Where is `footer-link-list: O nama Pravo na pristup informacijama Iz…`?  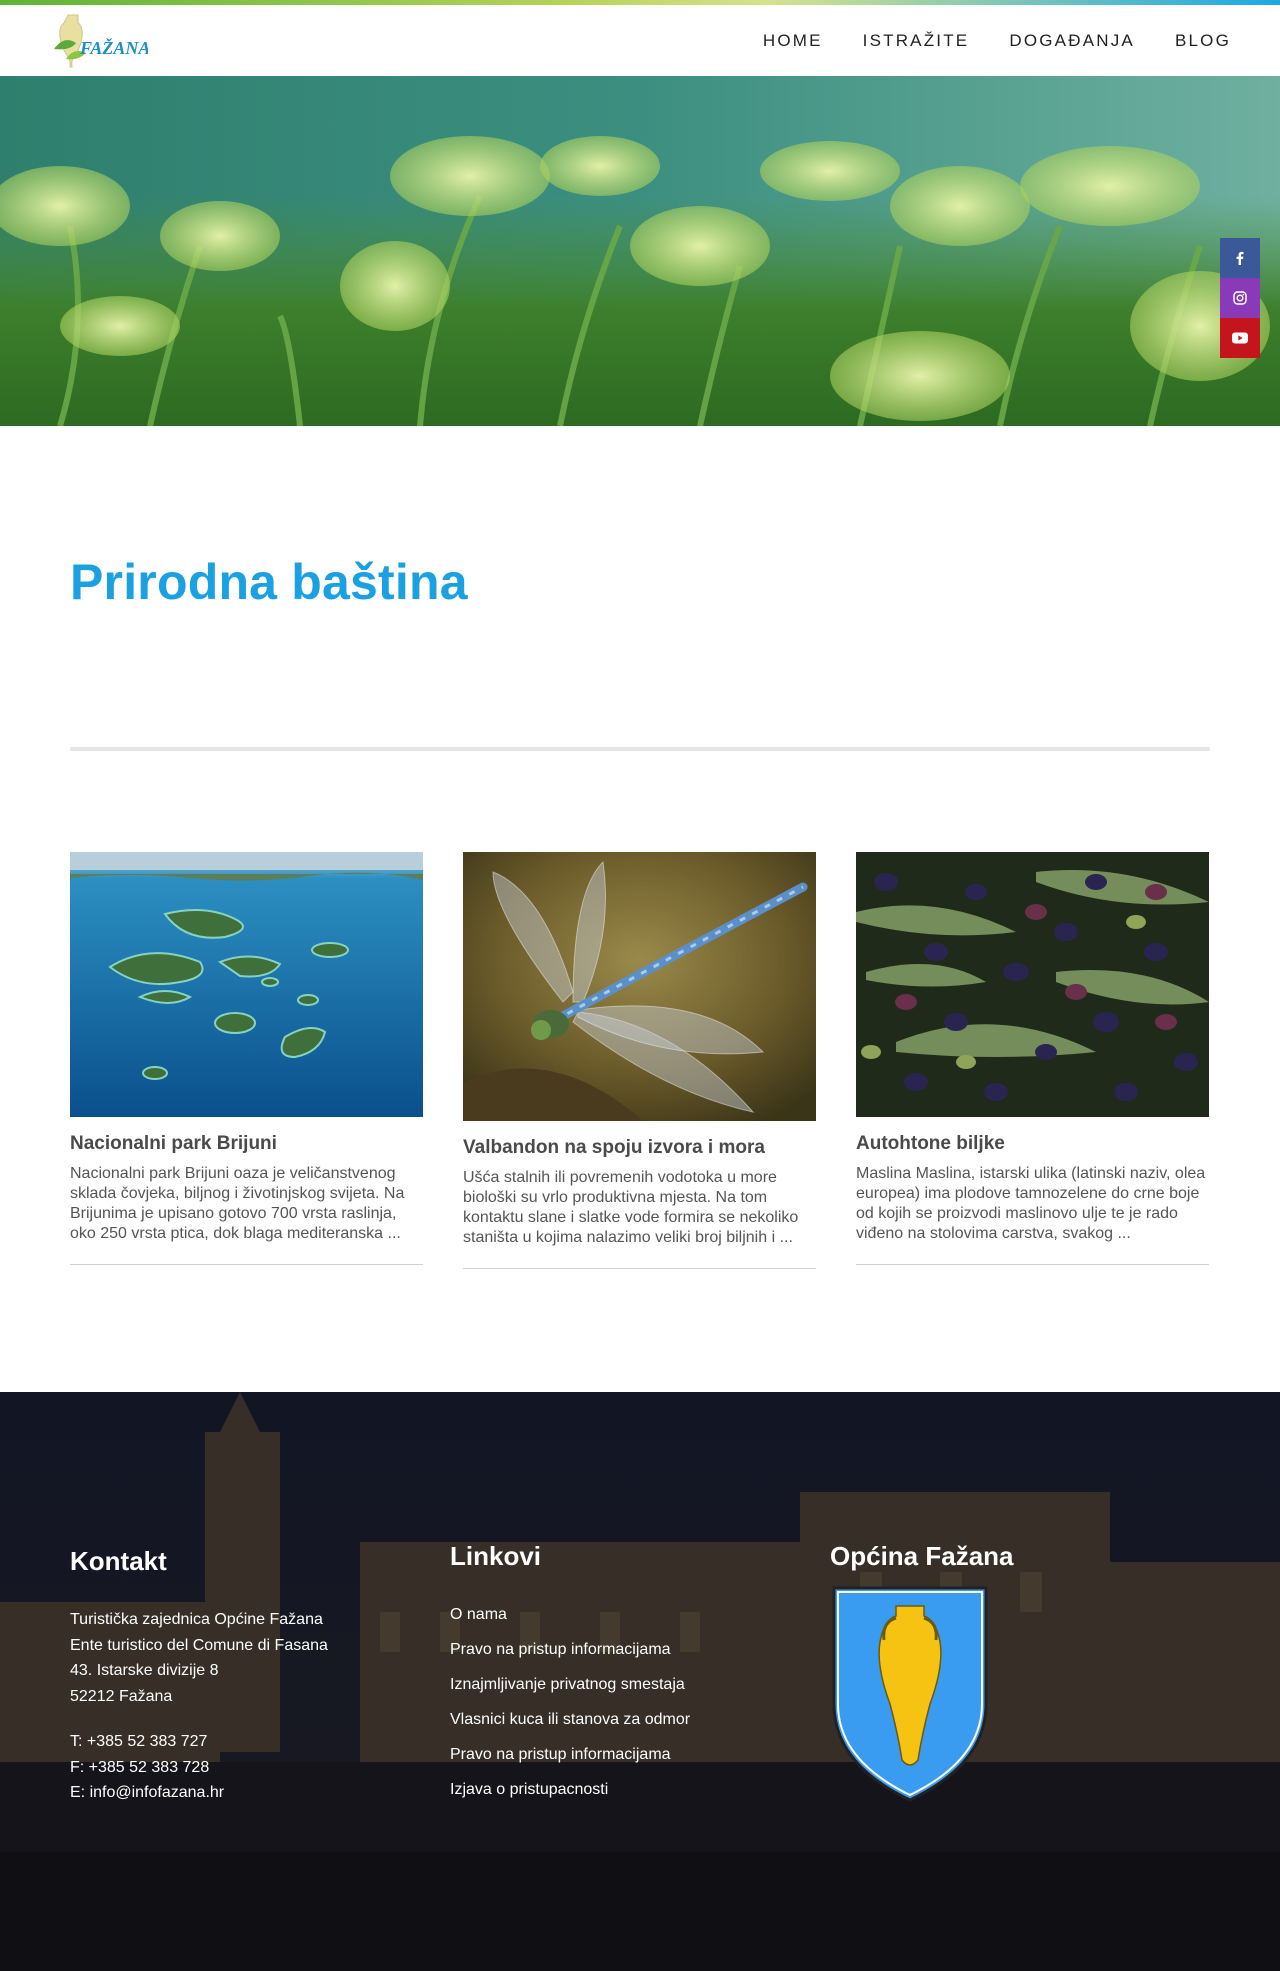
footer-link-list: O nama Pravo na pristup informacijama Iz… is located at coordinates (570, 1702).